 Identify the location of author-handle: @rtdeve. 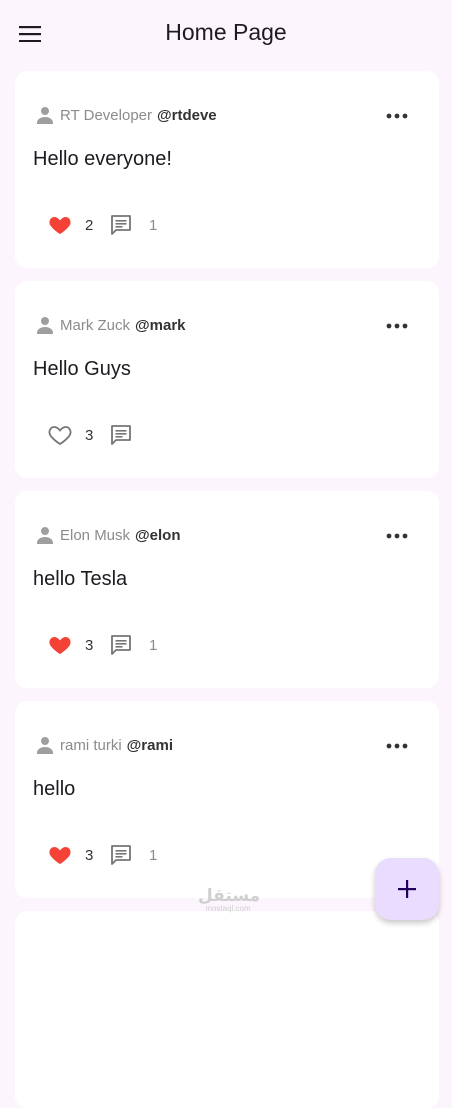
(187, 115).